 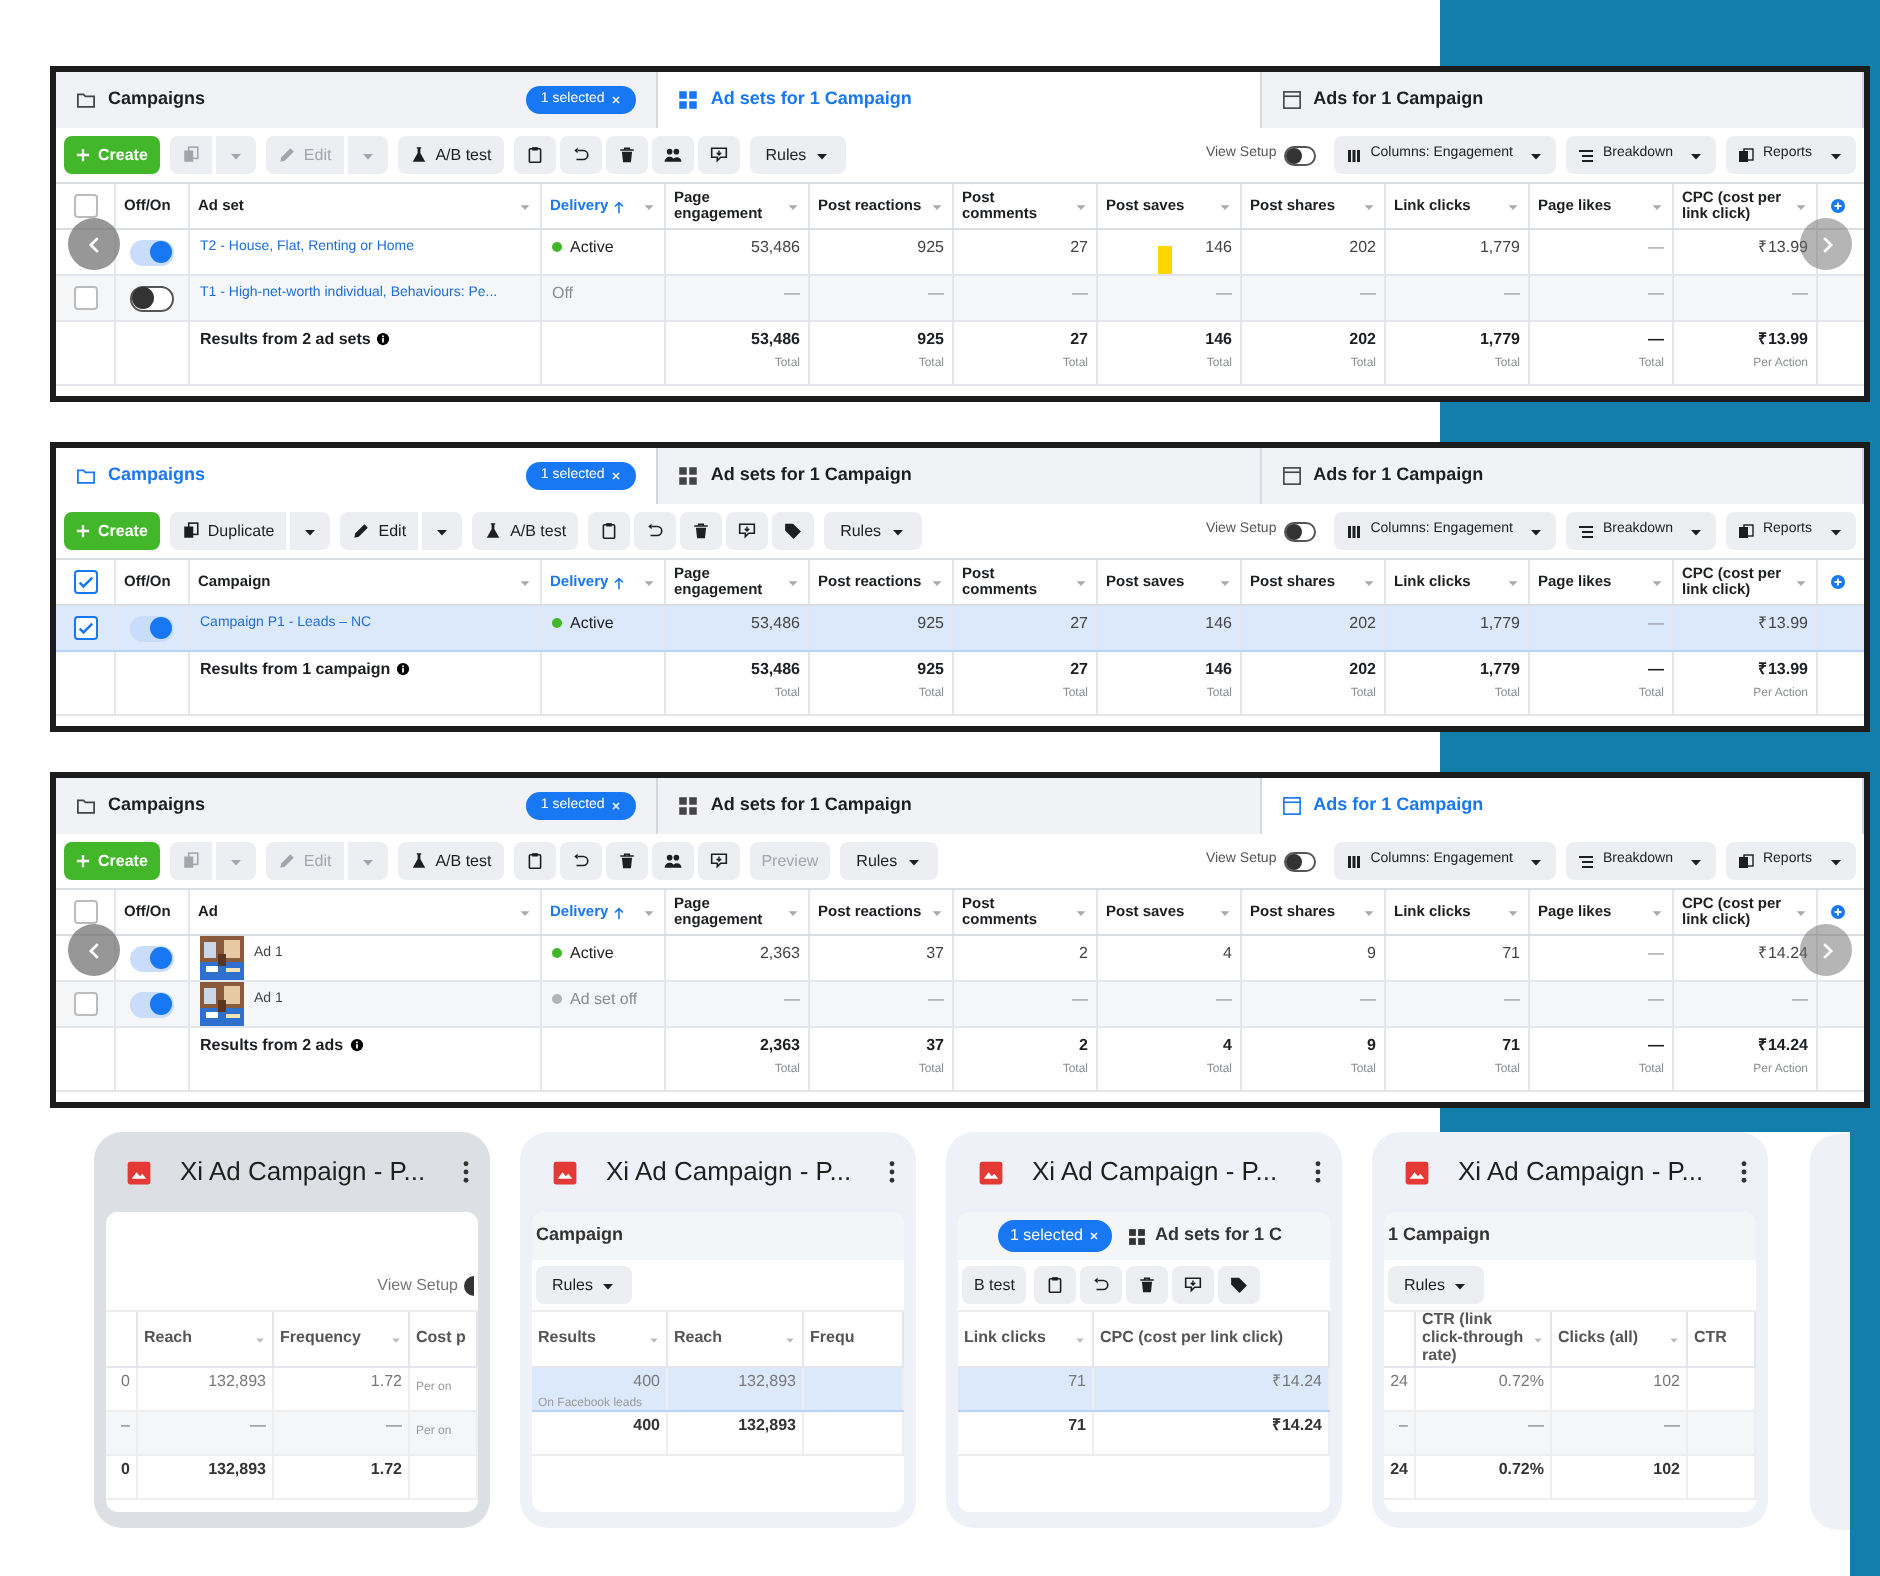 What do you see at coordinates (1598, 1339) in the screenshot?
I see `column-header: Clicks (all)` at bounding box center [1598, 1339].